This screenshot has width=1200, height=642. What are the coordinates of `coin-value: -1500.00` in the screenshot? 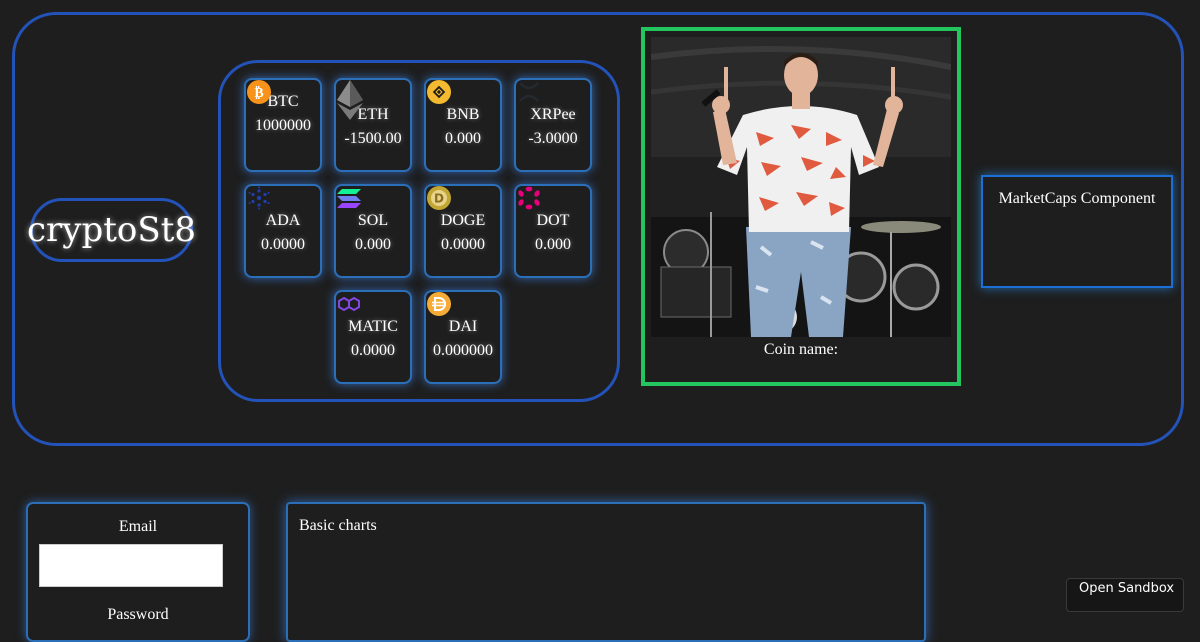 It's located at (373, 138).